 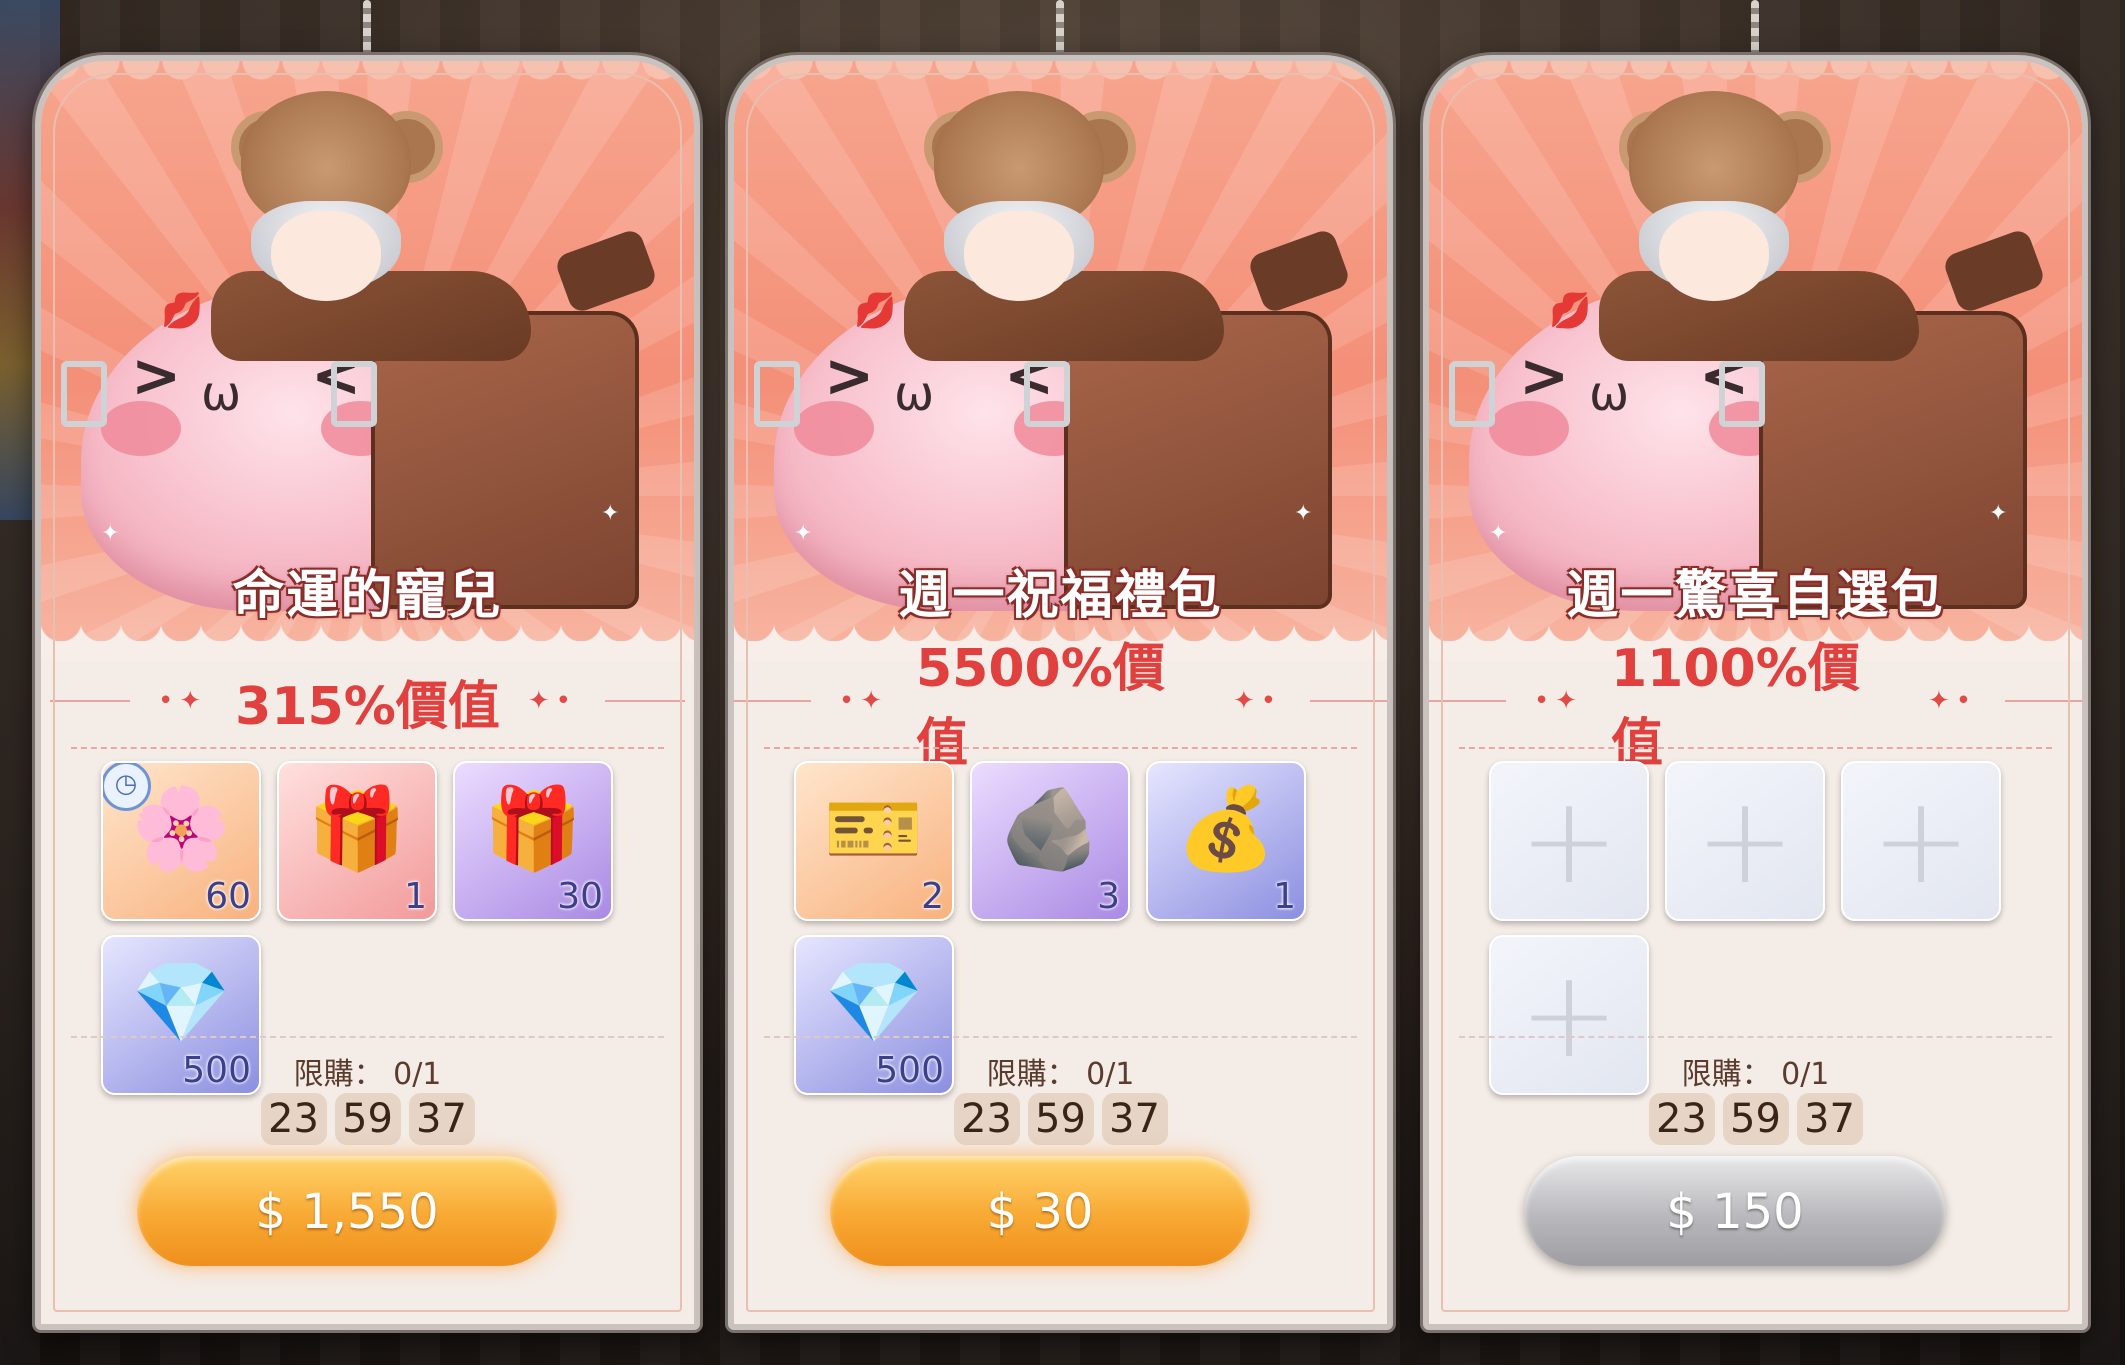 I want to click on pack-title: 週一驚喜自選包, so click(x=1755, y=596).